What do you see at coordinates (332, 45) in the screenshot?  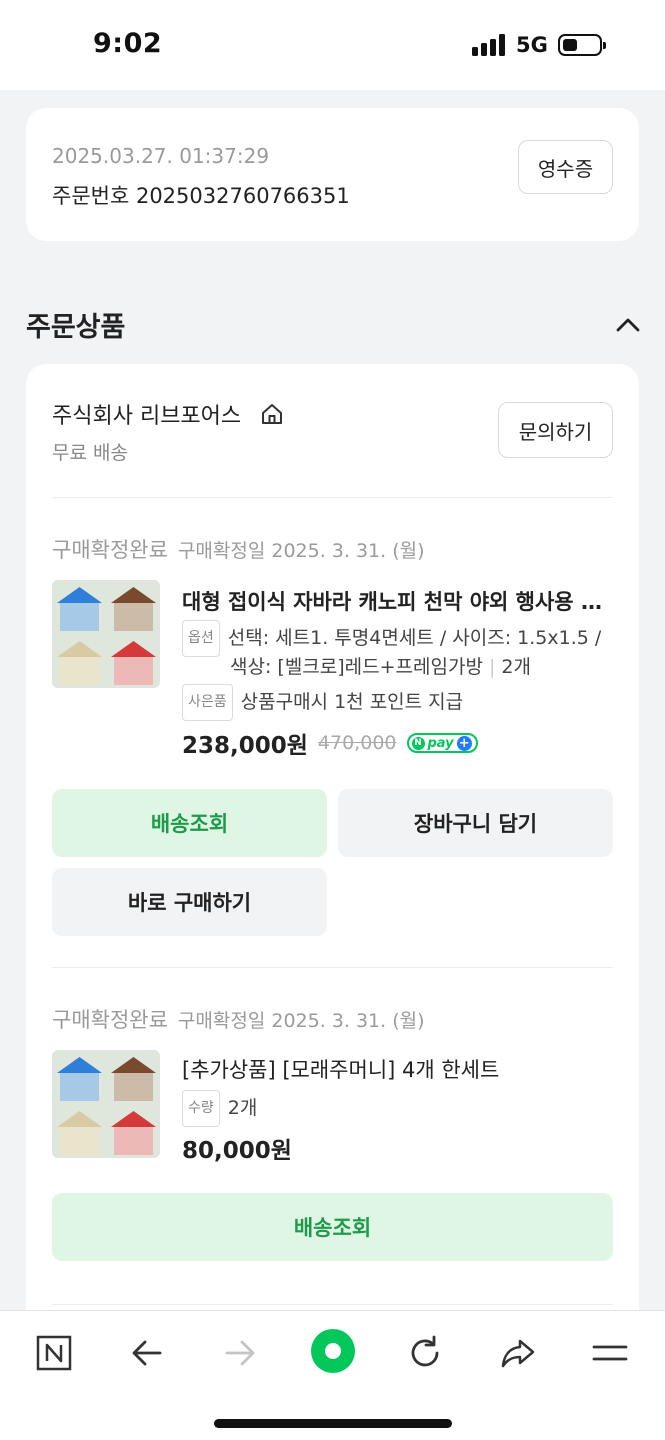 I see `status-bar: 9:02 5G` at bounding box center [332, 45].